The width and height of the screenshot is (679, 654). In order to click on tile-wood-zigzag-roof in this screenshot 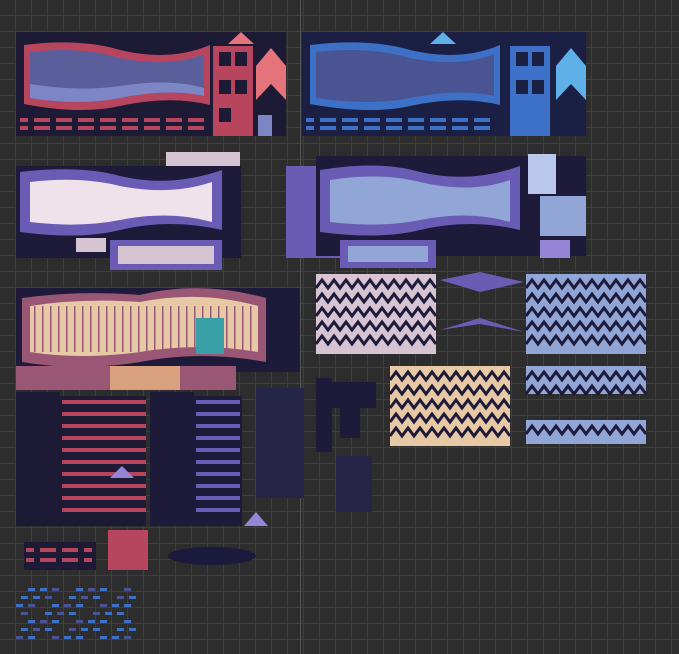, I will do `click(450, 406)`.